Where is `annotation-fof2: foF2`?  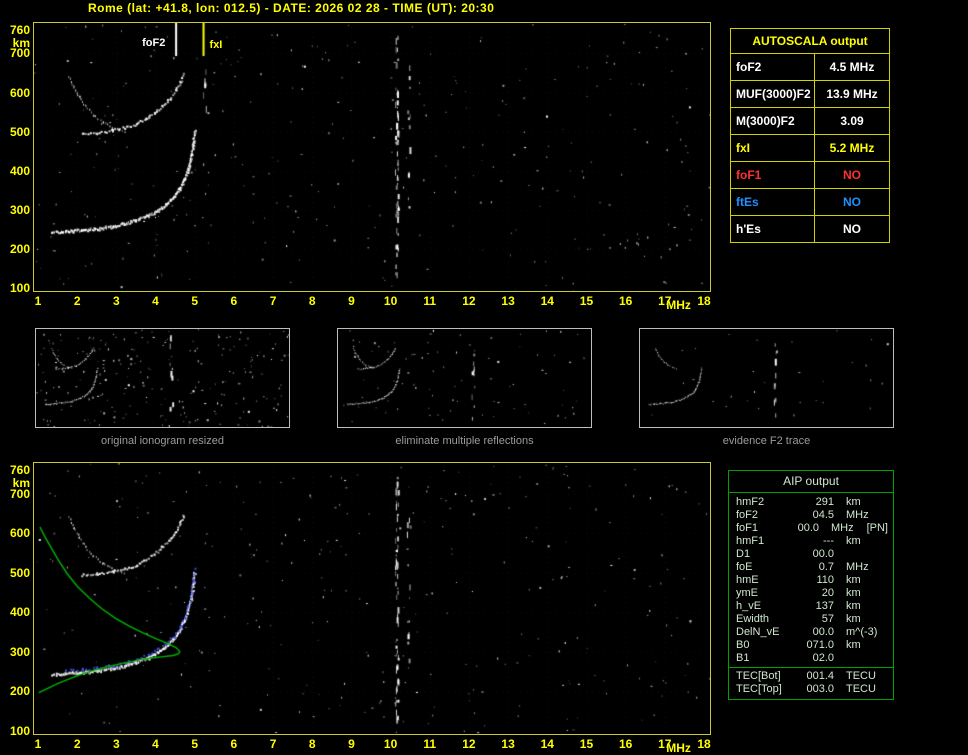
annotation-fof2: foF2 is located at coordinates (154, 43).